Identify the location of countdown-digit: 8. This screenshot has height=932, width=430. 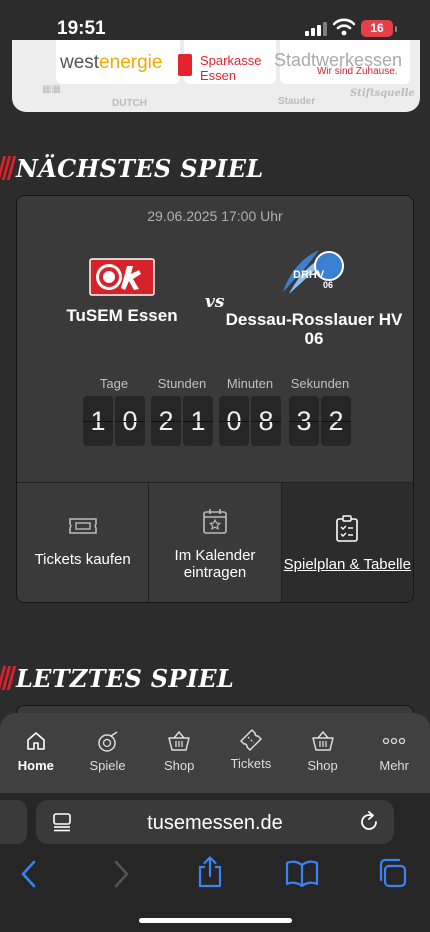
(266, 421).